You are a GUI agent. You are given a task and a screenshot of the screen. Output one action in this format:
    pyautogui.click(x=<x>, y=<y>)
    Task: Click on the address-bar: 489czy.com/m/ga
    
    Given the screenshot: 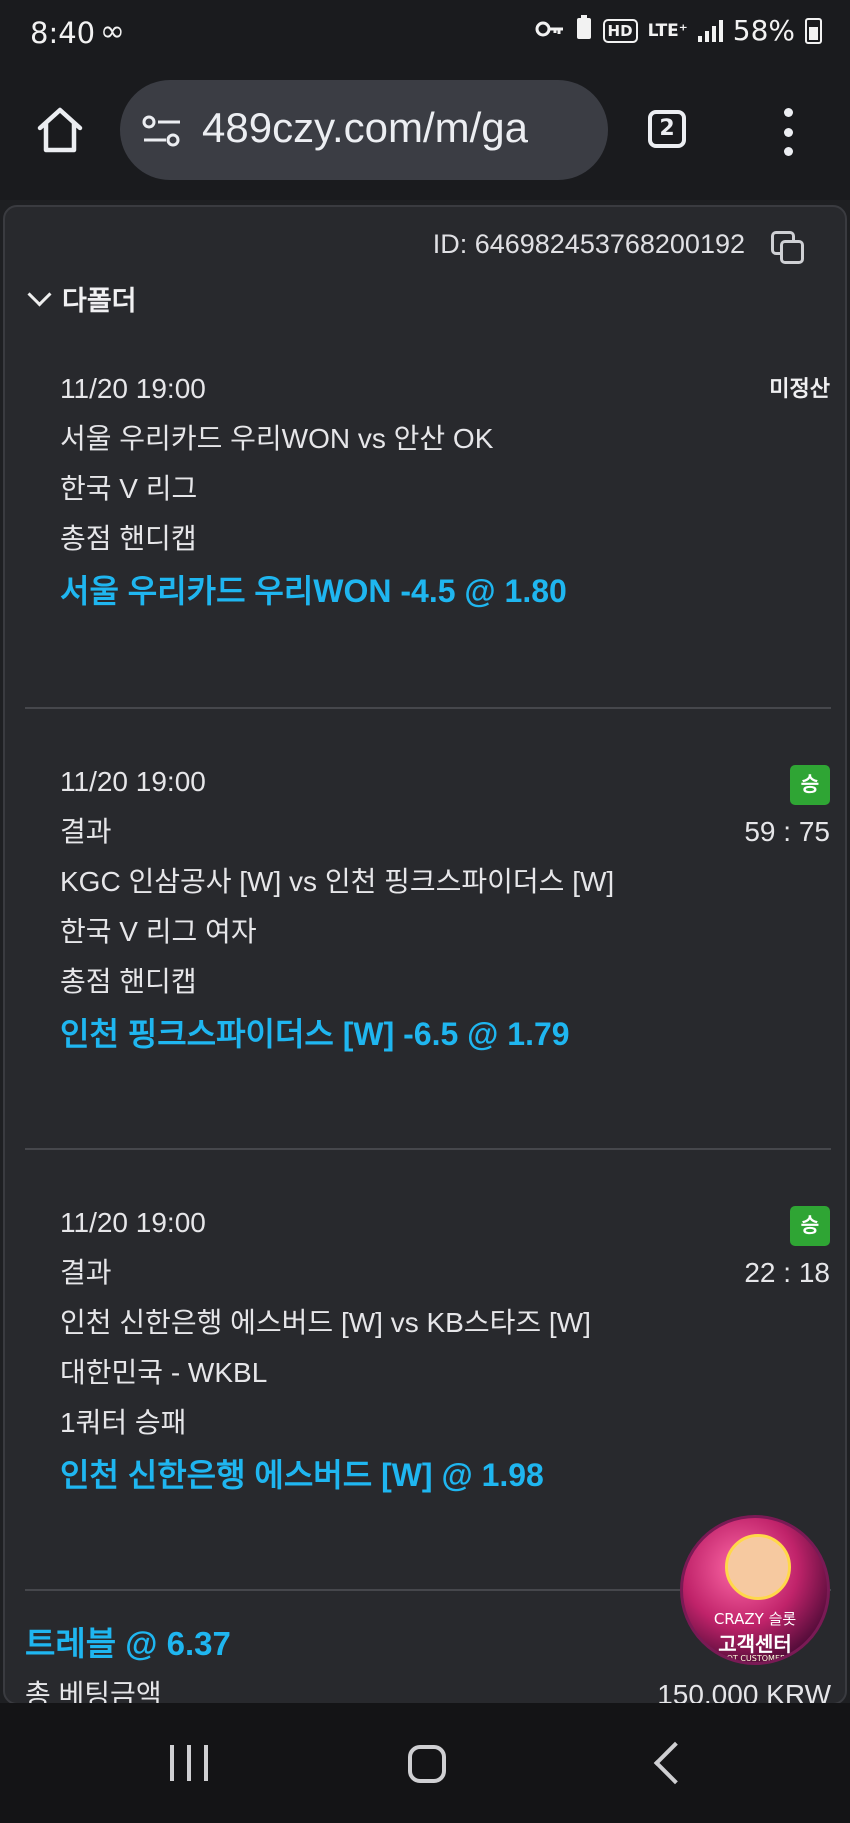 What is the action you would take?
    pyautogui.click(x=364, y=130)
    